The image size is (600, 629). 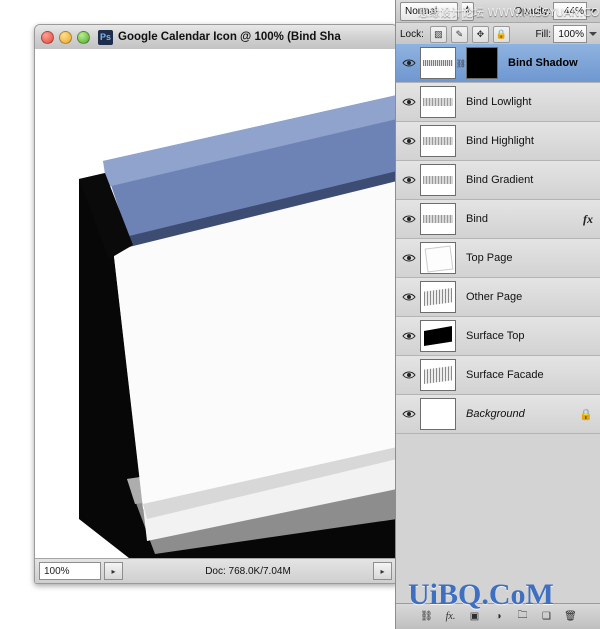 I want to click on document-statusbar: 100% ▸ Doc: 768.0K/7.04M ▸, so click(x=216, y=570).